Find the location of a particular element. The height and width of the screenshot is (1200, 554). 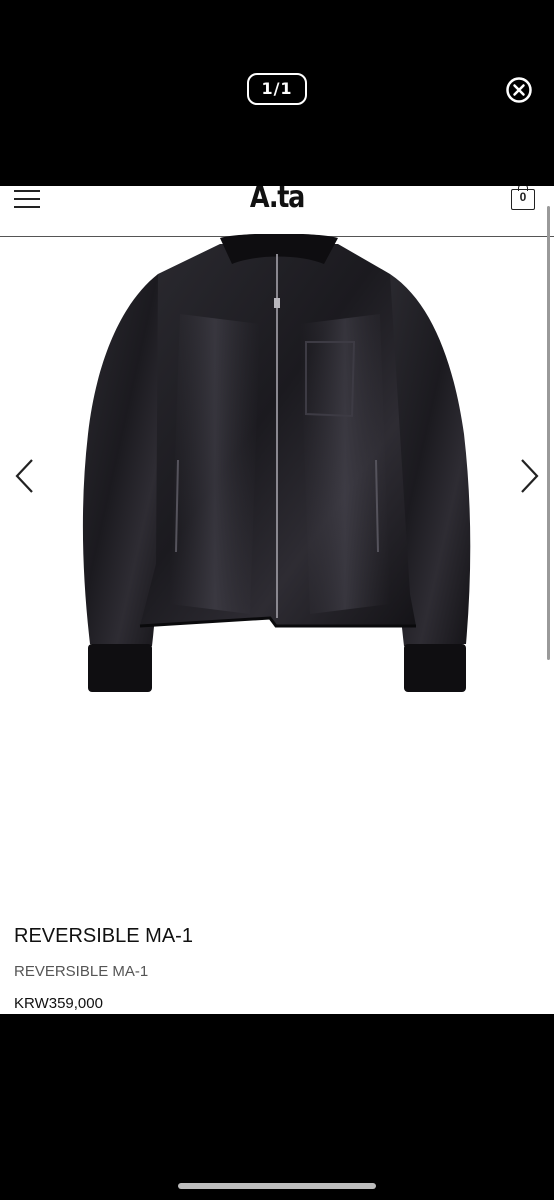

cart-button: 0 is located at coordinates (524, 198).